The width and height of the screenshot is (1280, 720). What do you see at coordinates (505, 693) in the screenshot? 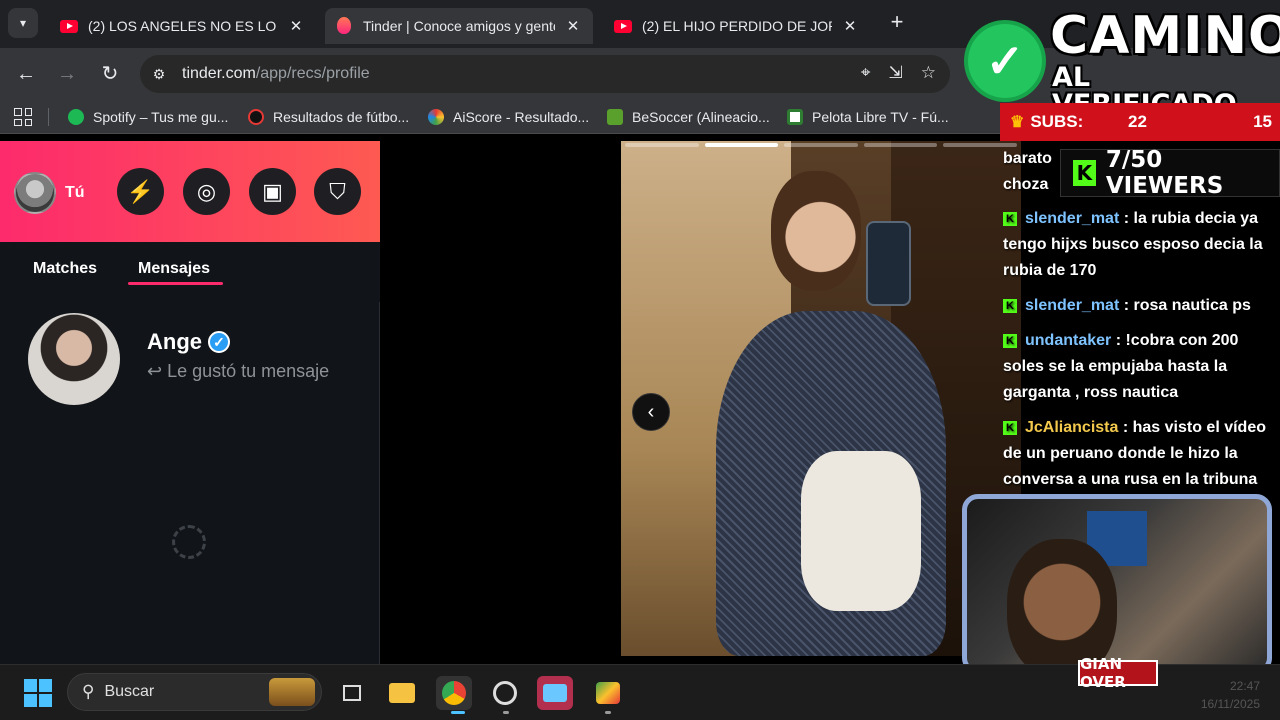
I see `obs-icon` at bounding box center [505, 693].